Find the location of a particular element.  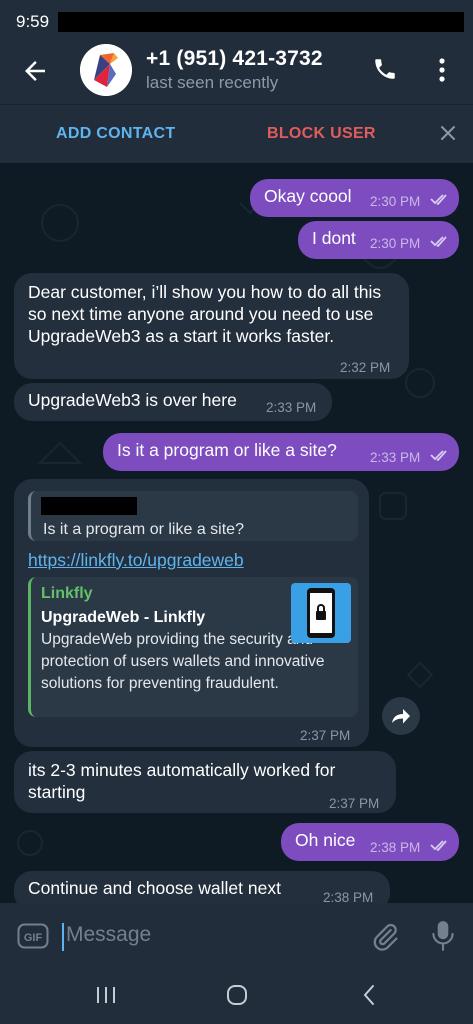

message-text: Is it a program or like a site? is located at coordinates (227, 450).